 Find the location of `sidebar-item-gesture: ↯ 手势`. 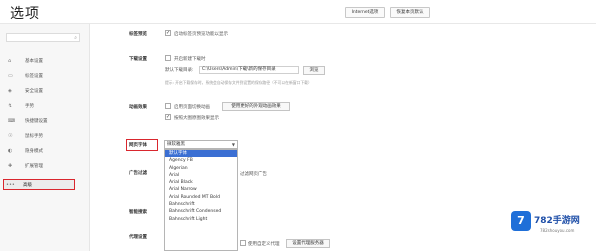

sidebar-item-gesture: ↯ 手势 is located at coordinates (41, 106).